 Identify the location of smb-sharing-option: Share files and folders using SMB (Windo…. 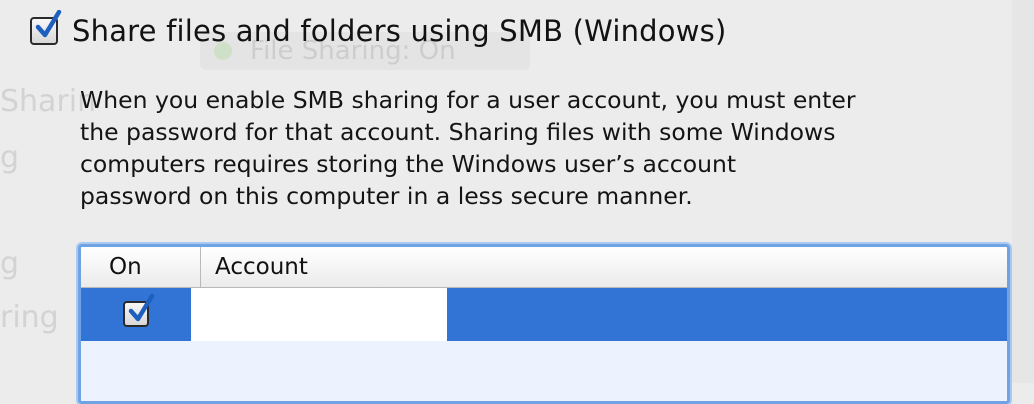
(378, 29).